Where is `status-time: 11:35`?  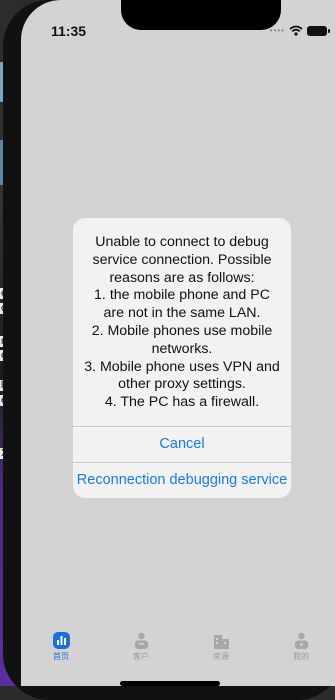 status-time: 11:35 is located at coordinates (69, 31).